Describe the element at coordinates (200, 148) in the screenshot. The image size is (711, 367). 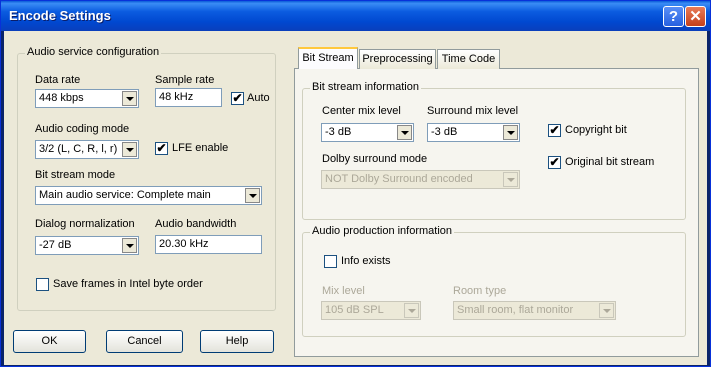
I see `lfe-enable-label: LFE enable` at that location.